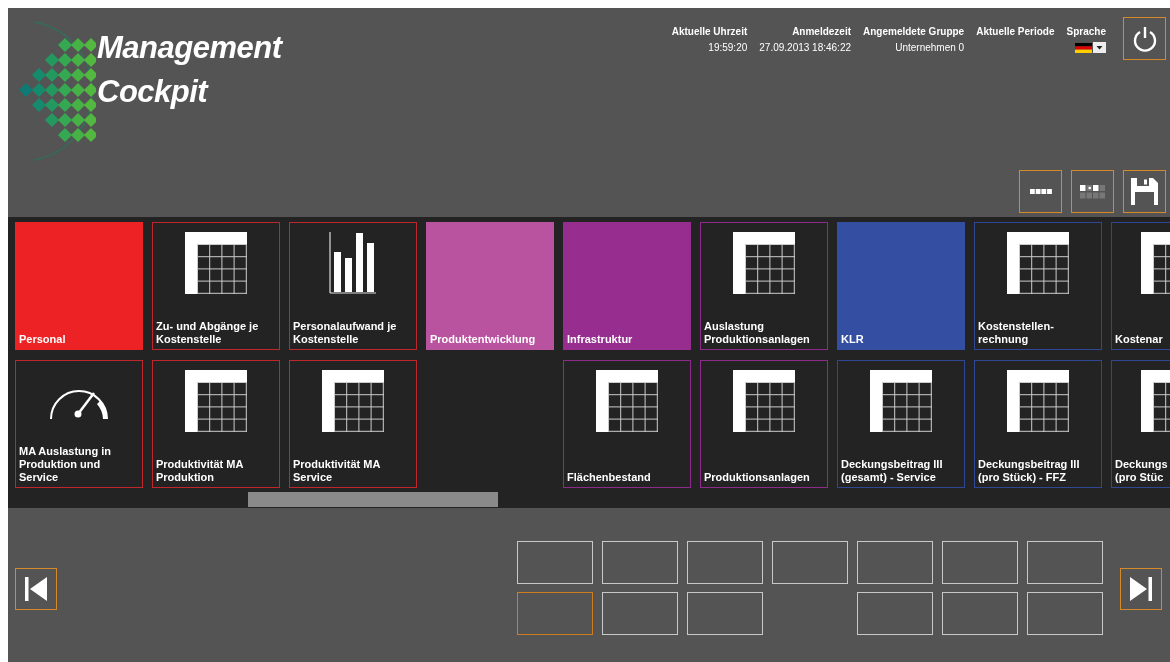 The width and height of the screenshot is (1170, 662). I want to click on report-tile: Zu- und Abgänge je Kostenstelle, so click(216, 286).